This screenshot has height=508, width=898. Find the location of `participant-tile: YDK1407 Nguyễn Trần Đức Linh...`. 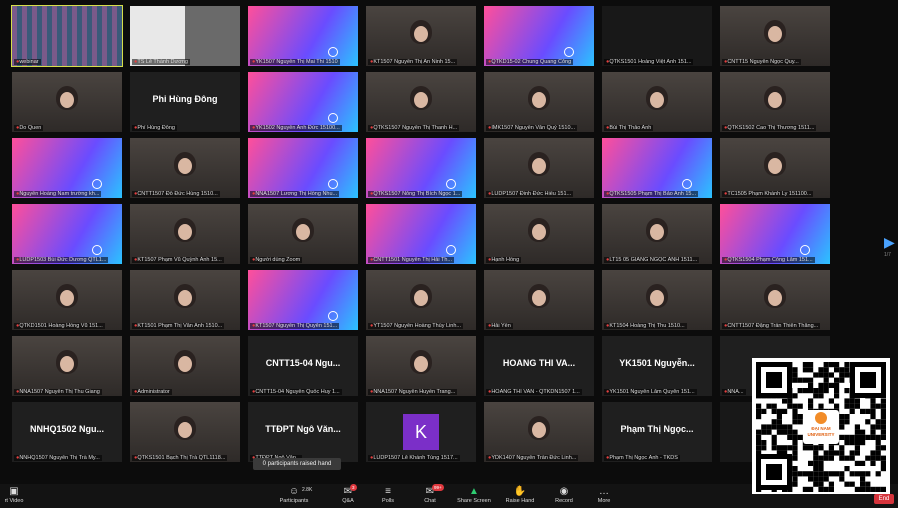

participant-tile: YDK1407 Nguyễn Trần Đức Linh... is located at coordinates (539, 432).